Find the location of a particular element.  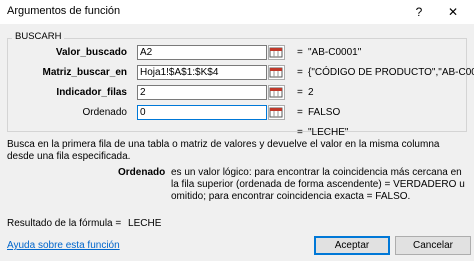

help-link: Ayuda sobre esta función is located at coordinates (63, 245).